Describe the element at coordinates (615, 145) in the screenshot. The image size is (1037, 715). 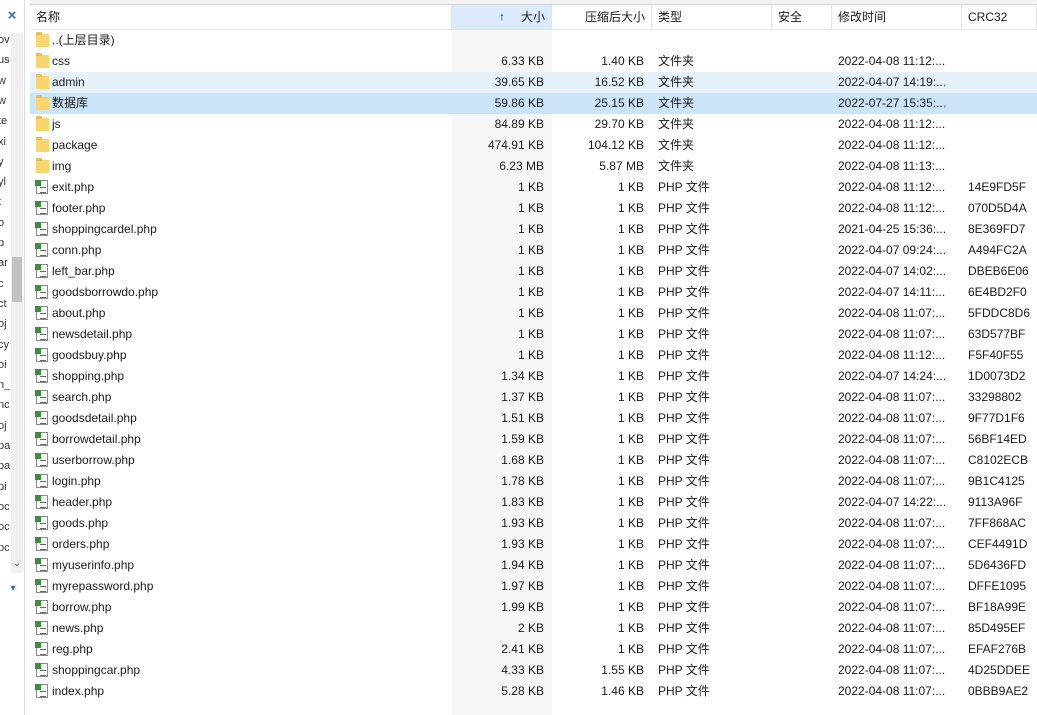
I see `file-compressed-size: 104.12 KB` at that location.